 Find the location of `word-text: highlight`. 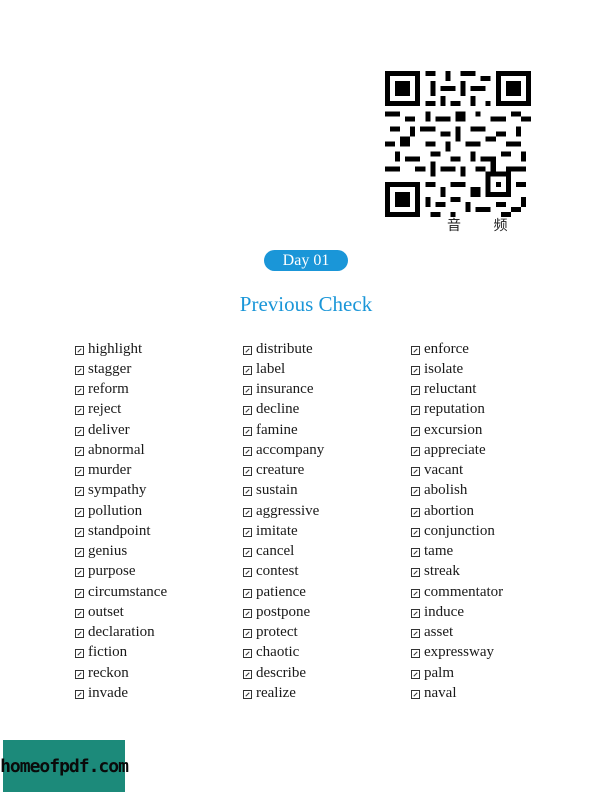

word-text: highlight is located at coordinates (115, 348).